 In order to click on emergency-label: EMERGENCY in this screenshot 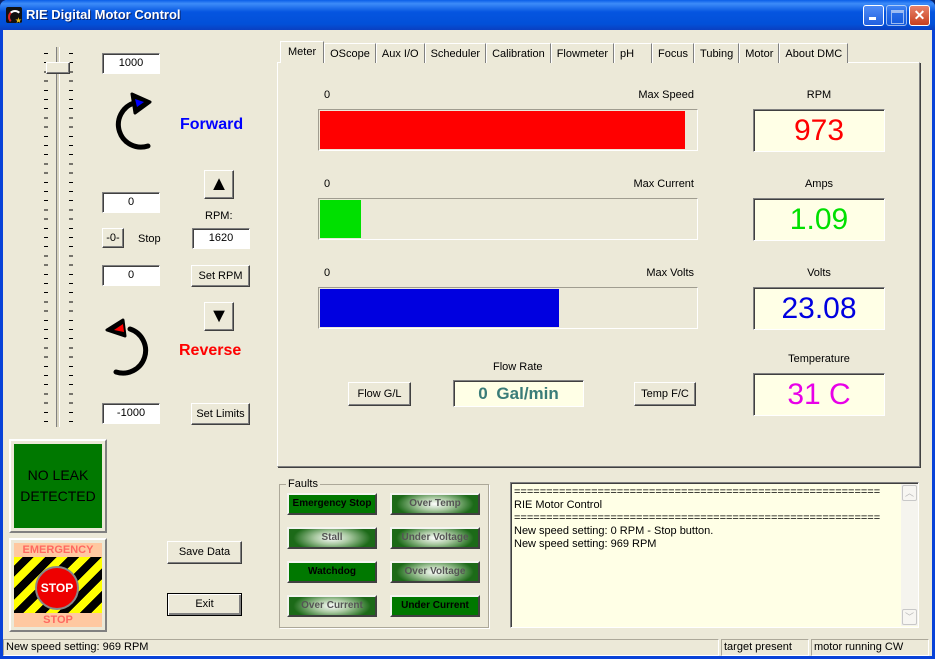, I will do `click(58, 550)`.